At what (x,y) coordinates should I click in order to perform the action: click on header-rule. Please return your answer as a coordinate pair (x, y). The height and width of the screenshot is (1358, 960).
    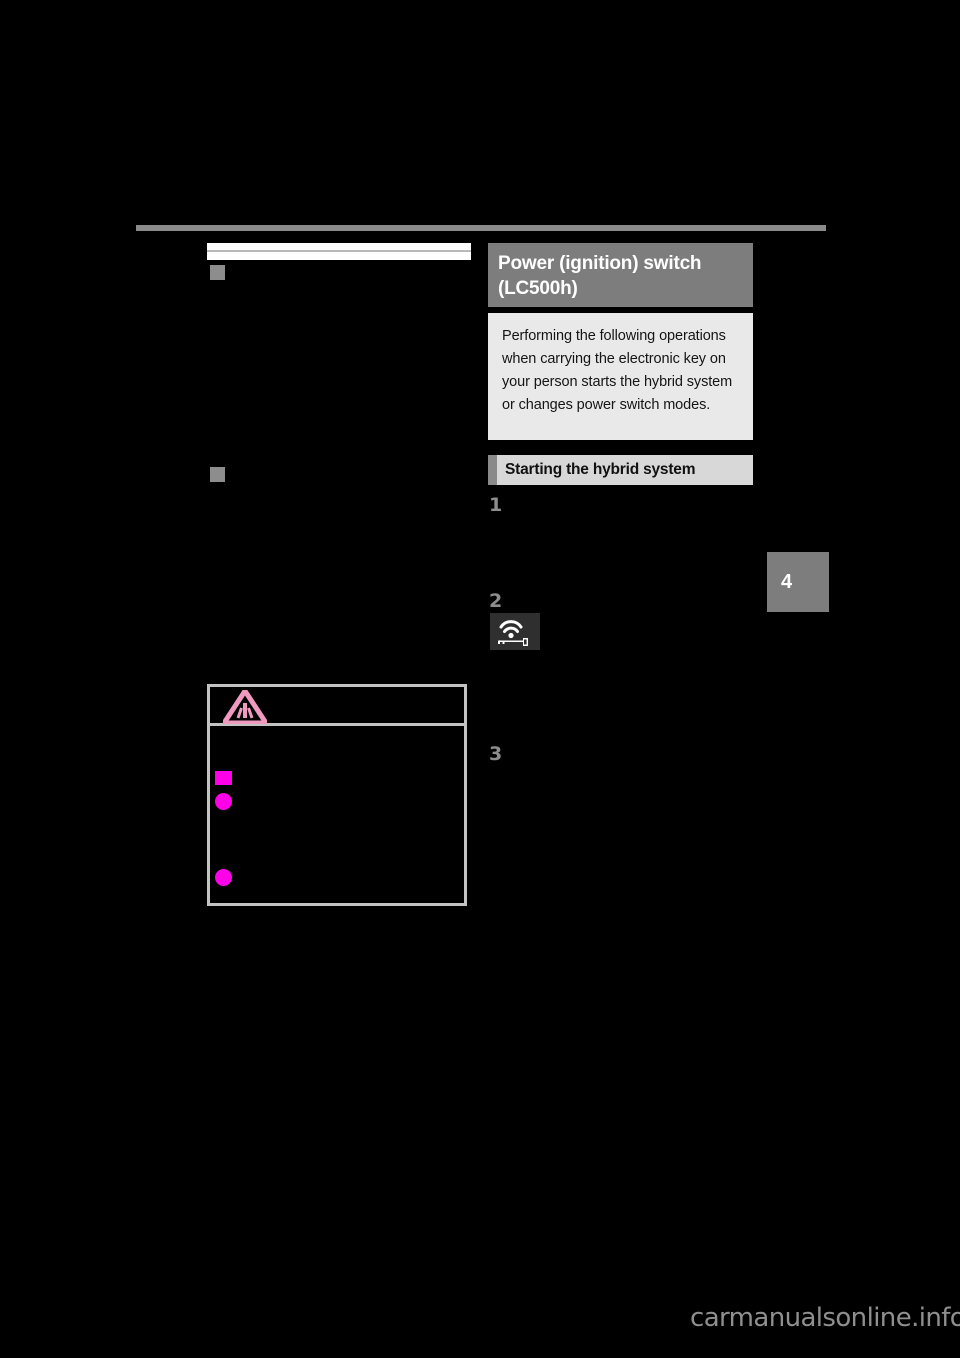
    Looking at the image, I should click on (481, 228).